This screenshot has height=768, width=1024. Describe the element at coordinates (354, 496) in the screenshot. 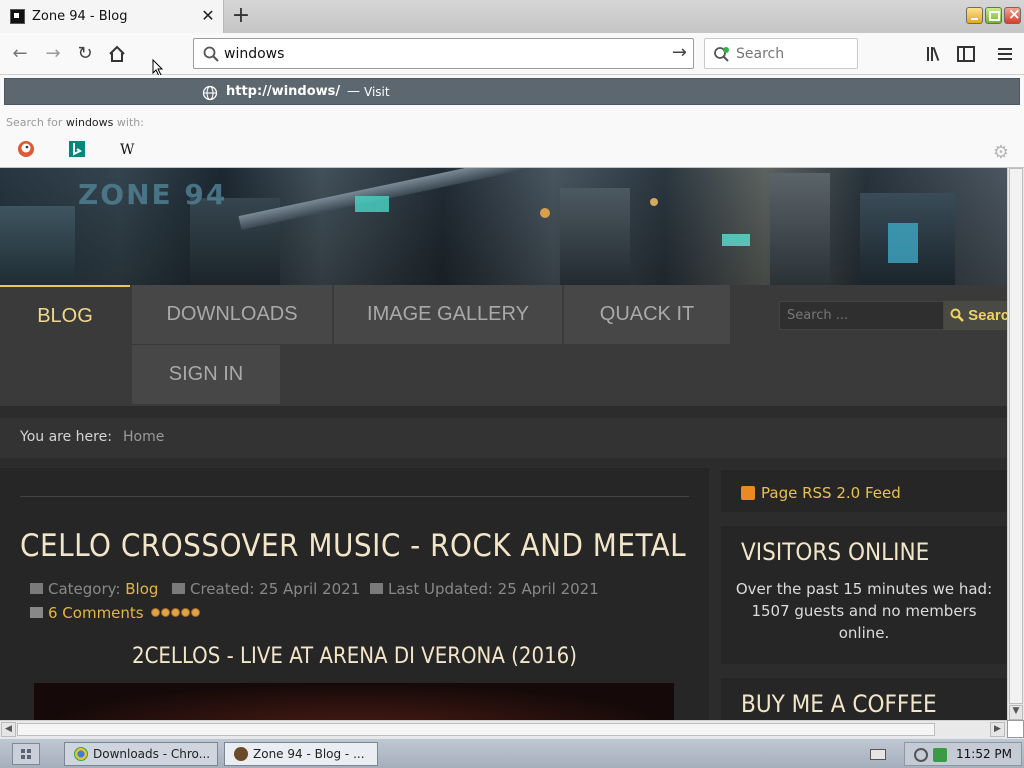

I see `divider` at that location.